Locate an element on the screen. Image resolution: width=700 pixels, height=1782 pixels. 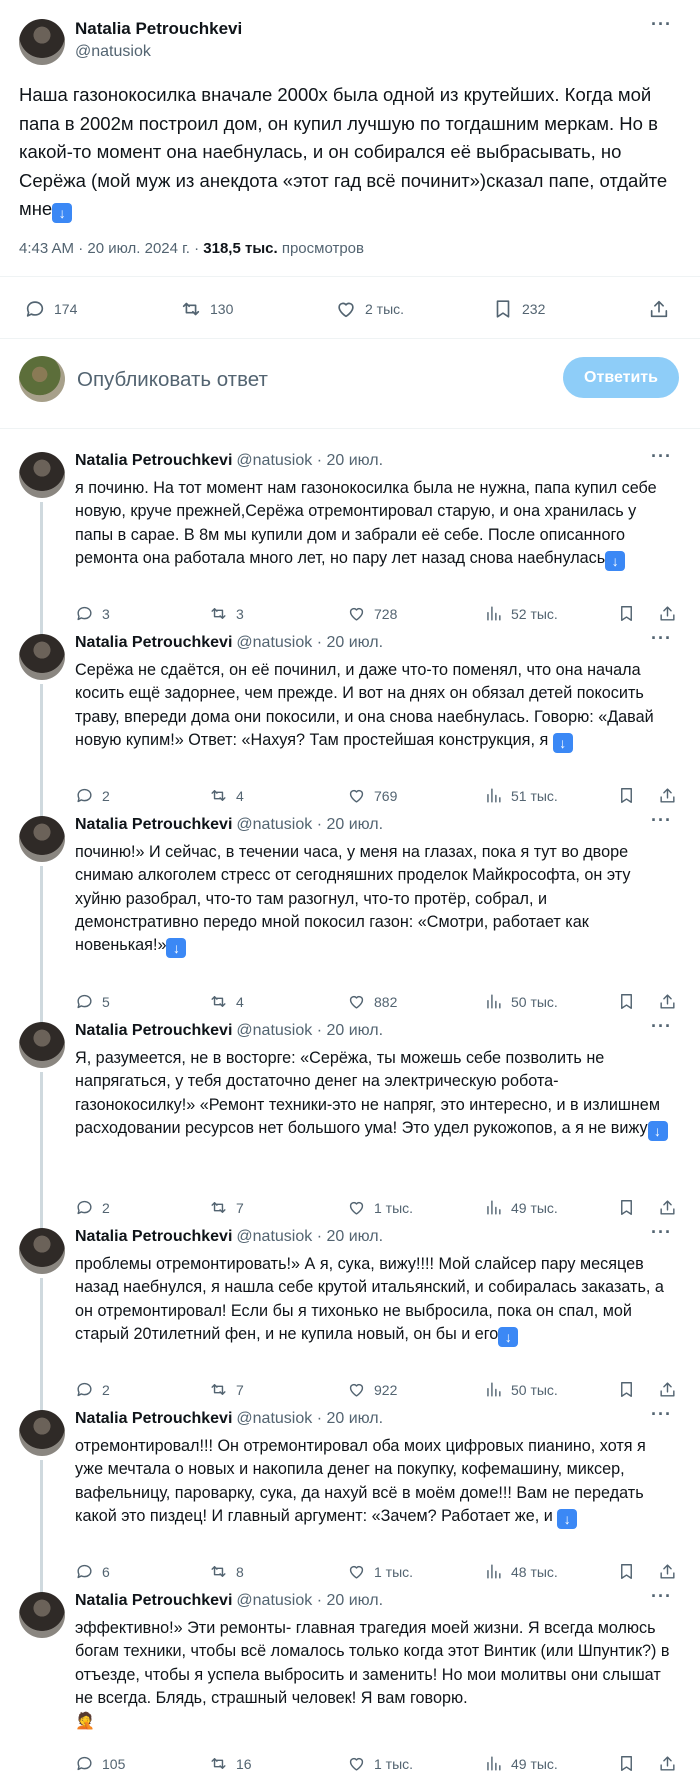
like-button: 922 is located at coordinates (372, 1389).